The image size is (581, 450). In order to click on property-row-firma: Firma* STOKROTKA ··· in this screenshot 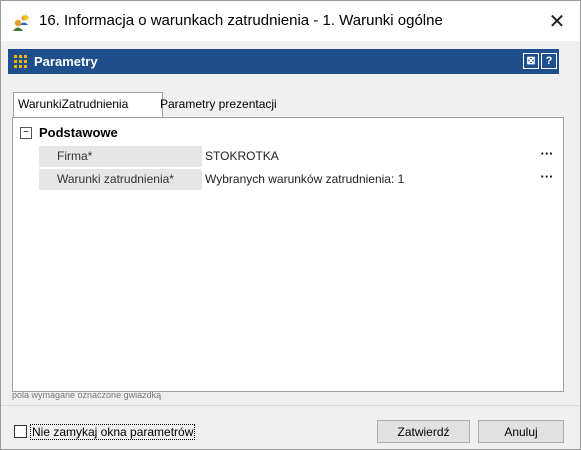, I will do `click(288, 157)`.